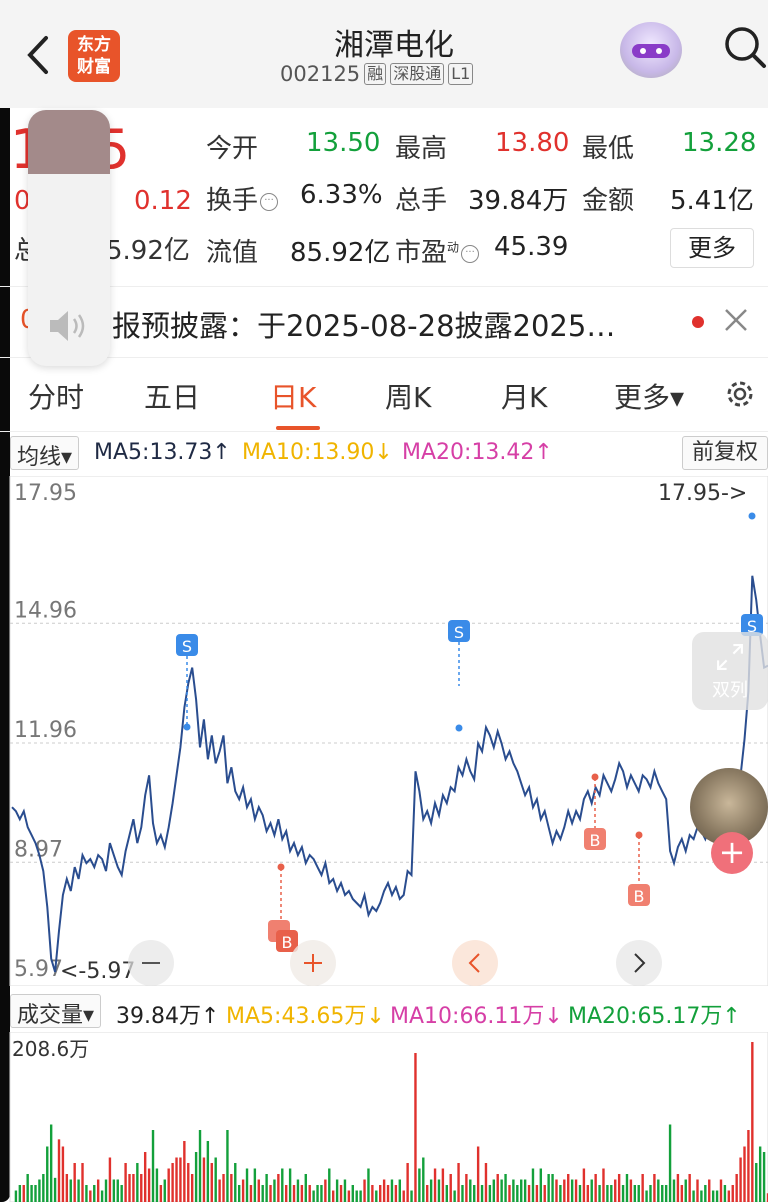  What do you see at coordinates (293, 396) in the screenshot?
I see `tab-daily-k: 日K` at bounding box center [293, 396].